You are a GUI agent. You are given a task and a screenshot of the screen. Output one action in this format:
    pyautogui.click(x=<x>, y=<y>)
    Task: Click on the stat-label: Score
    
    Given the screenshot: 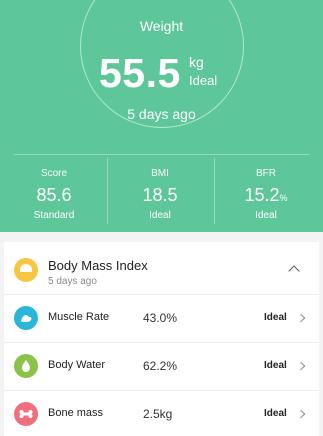 What is the action you would take?
    pyautogui.click(x=54, y=173)
    